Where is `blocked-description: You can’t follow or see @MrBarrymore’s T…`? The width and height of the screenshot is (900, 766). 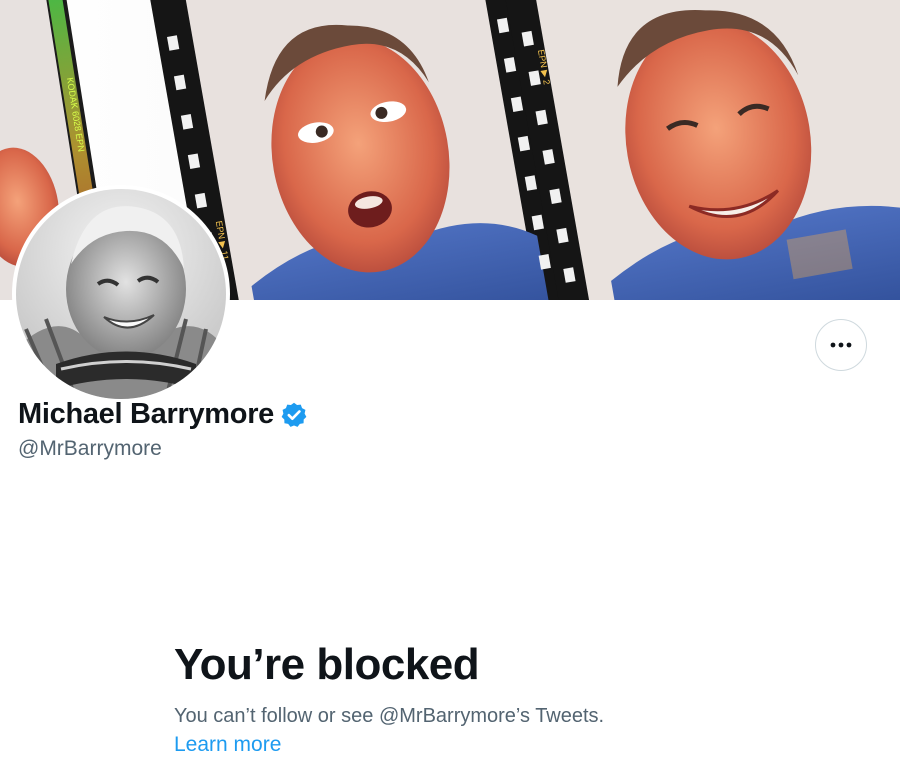
blocked-description: You can’t follow or see @MrBarrymore’s T… is located at coordinates (389, 716).